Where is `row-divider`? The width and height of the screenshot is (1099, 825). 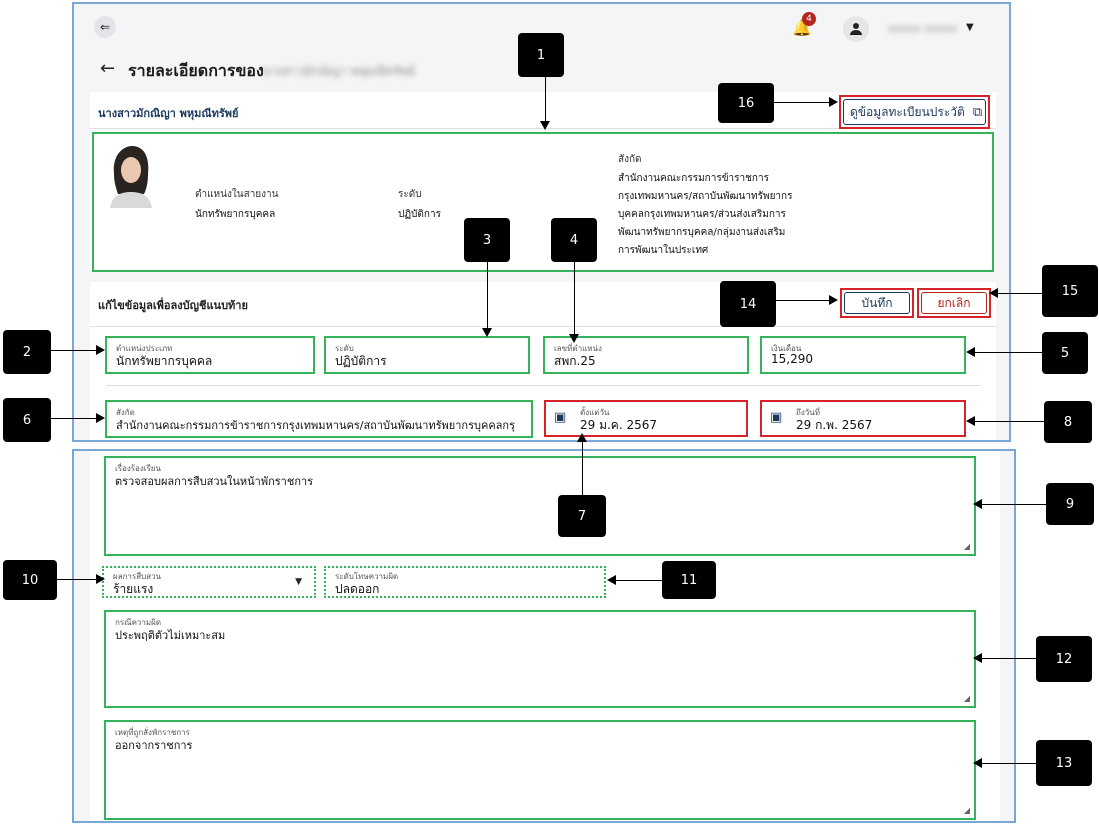
row-divider is located at coordinates (543, 385).